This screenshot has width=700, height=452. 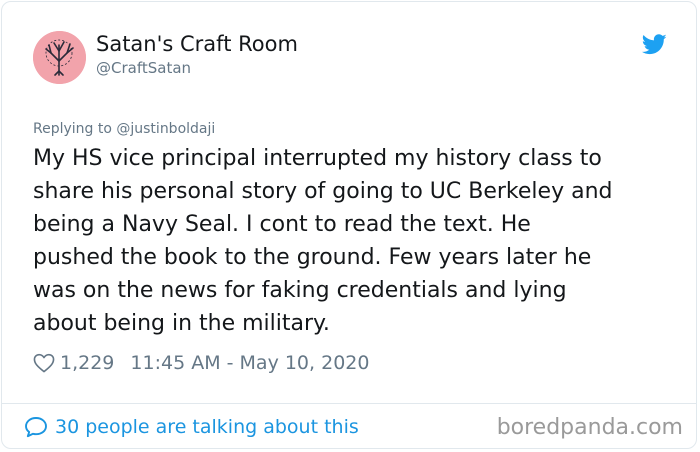 I want to click on twitter-bird-icon, so click(x=654, y=44).